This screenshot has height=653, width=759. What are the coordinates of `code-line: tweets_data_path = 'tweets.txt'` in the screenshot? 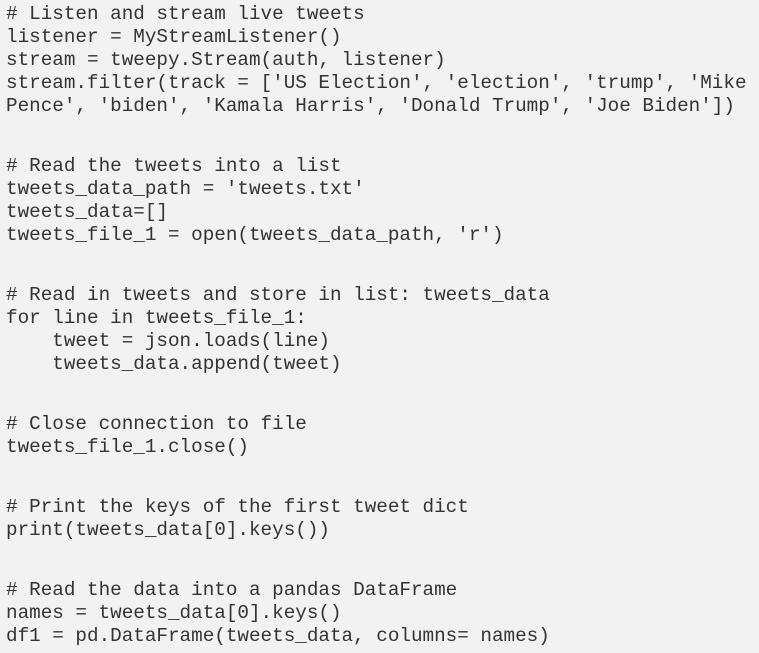 It's located at (185, 189).